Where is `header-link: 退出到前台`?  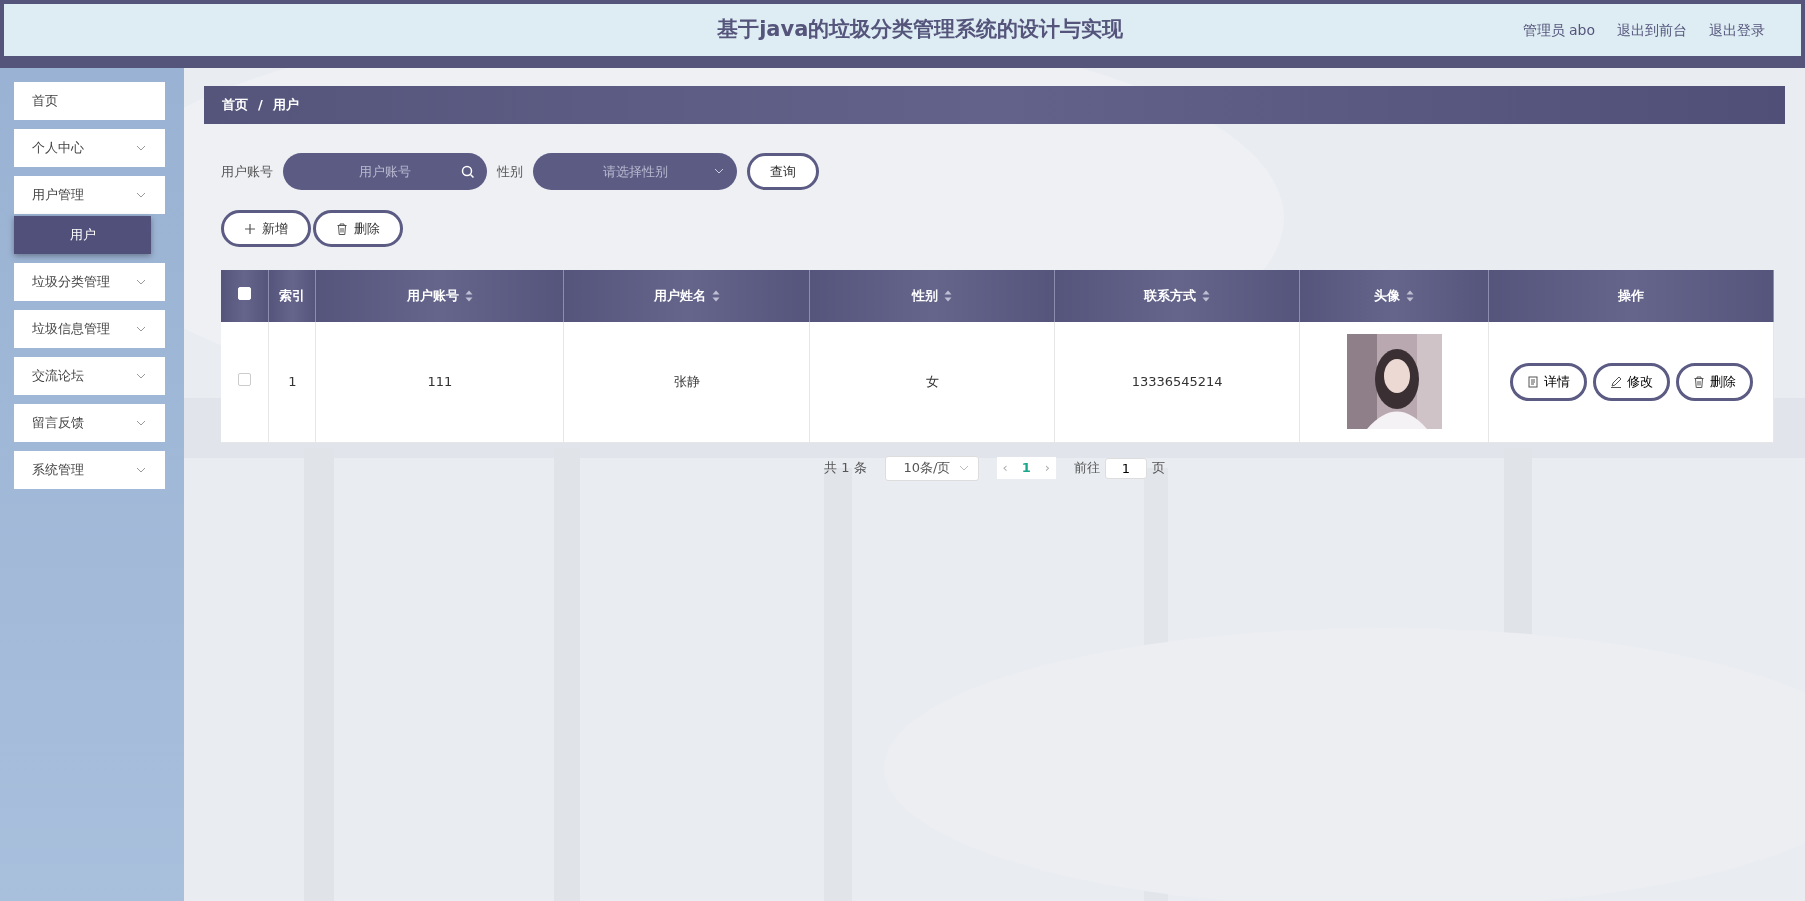 header-link: 退出到前台 is located at coordinates (1652, 30).